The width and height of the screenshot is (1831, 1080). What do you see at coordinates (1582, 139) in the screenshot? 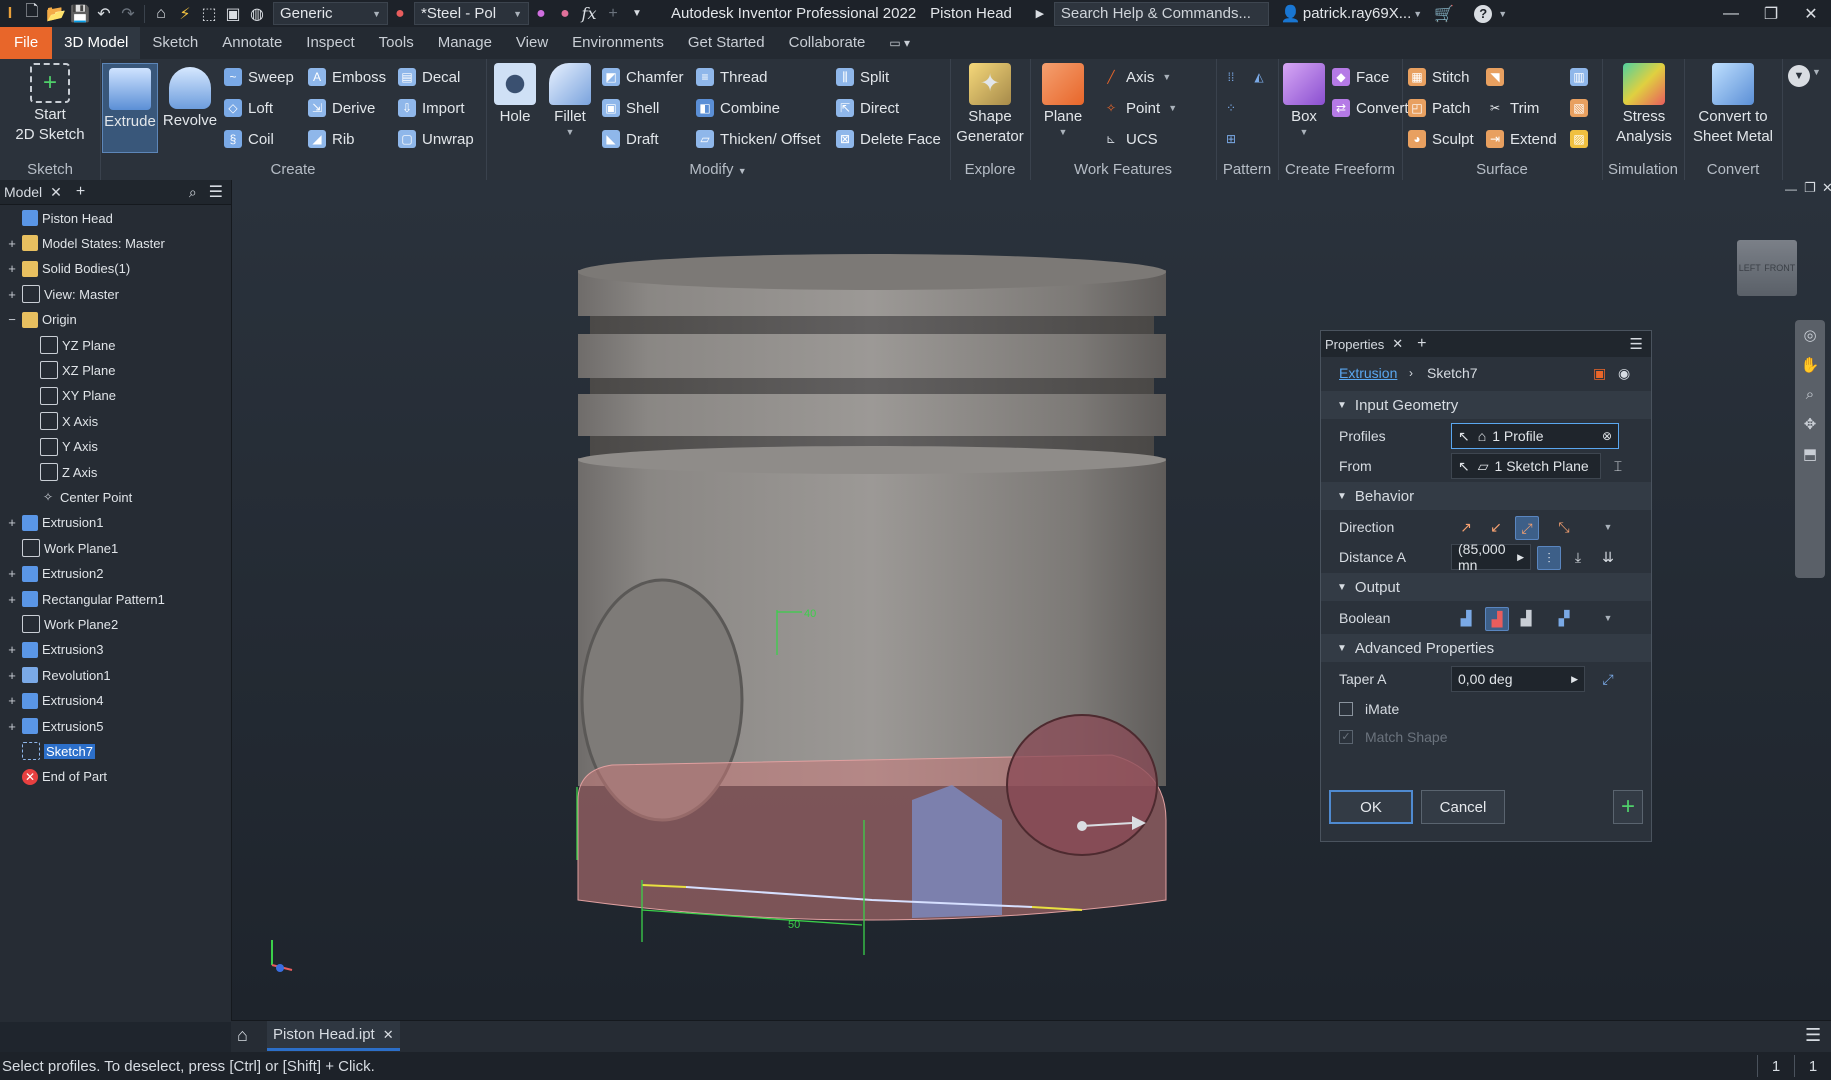
I see `surface-tool-3-button: ▨` at bounding box center [1582, 139].